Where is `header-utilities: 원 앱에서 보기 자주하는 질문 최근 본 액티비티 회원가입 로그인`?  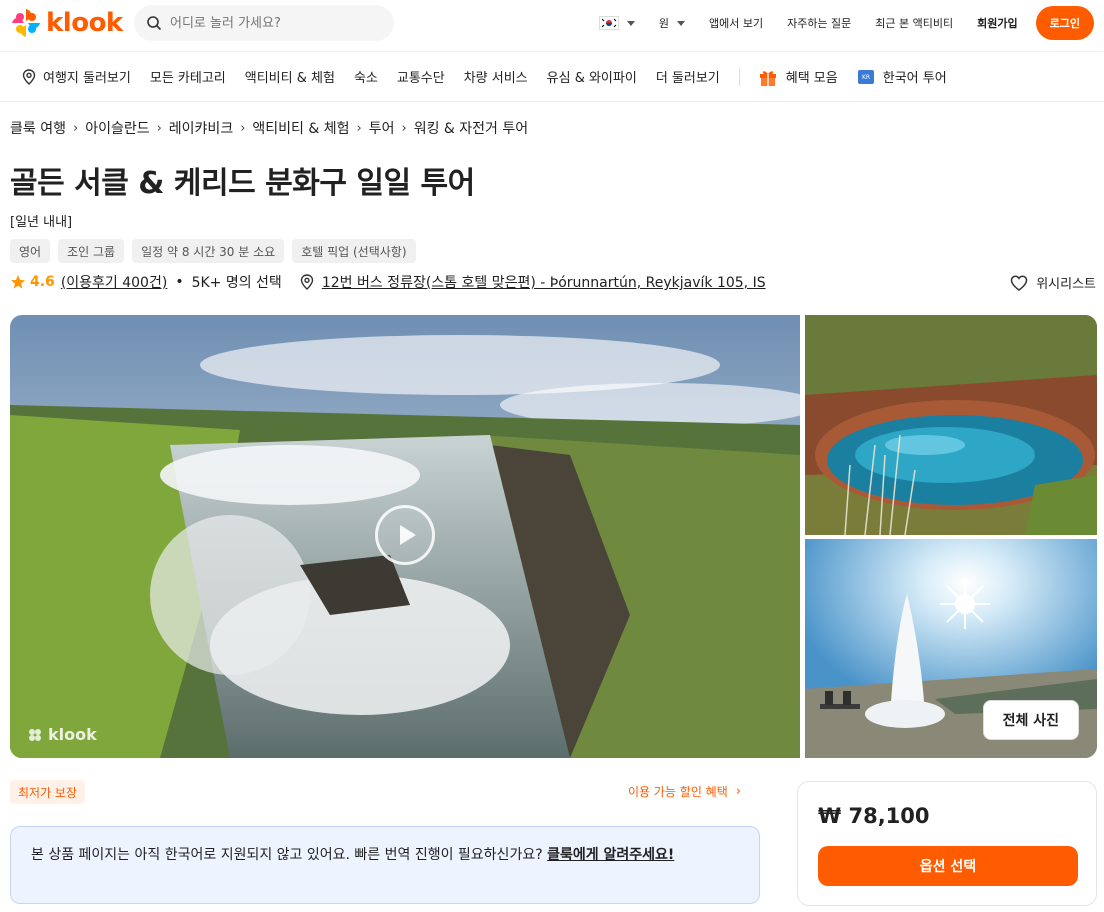 header-utilities: 원 앱에서 보기 자주하는 질문 최근 본 액티비티 회원가입 로그인 is located at coordinates (834, 23).